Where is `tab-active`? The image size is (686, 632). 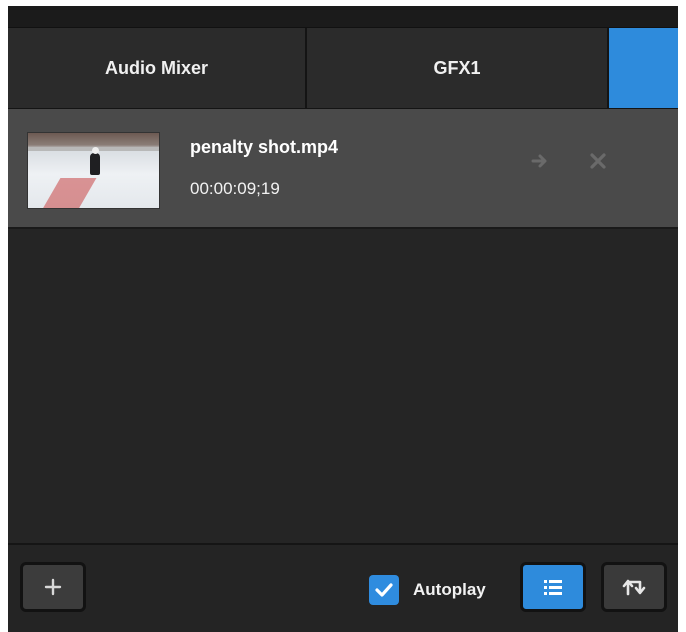
tab-active is located at coordinates (643, 68).